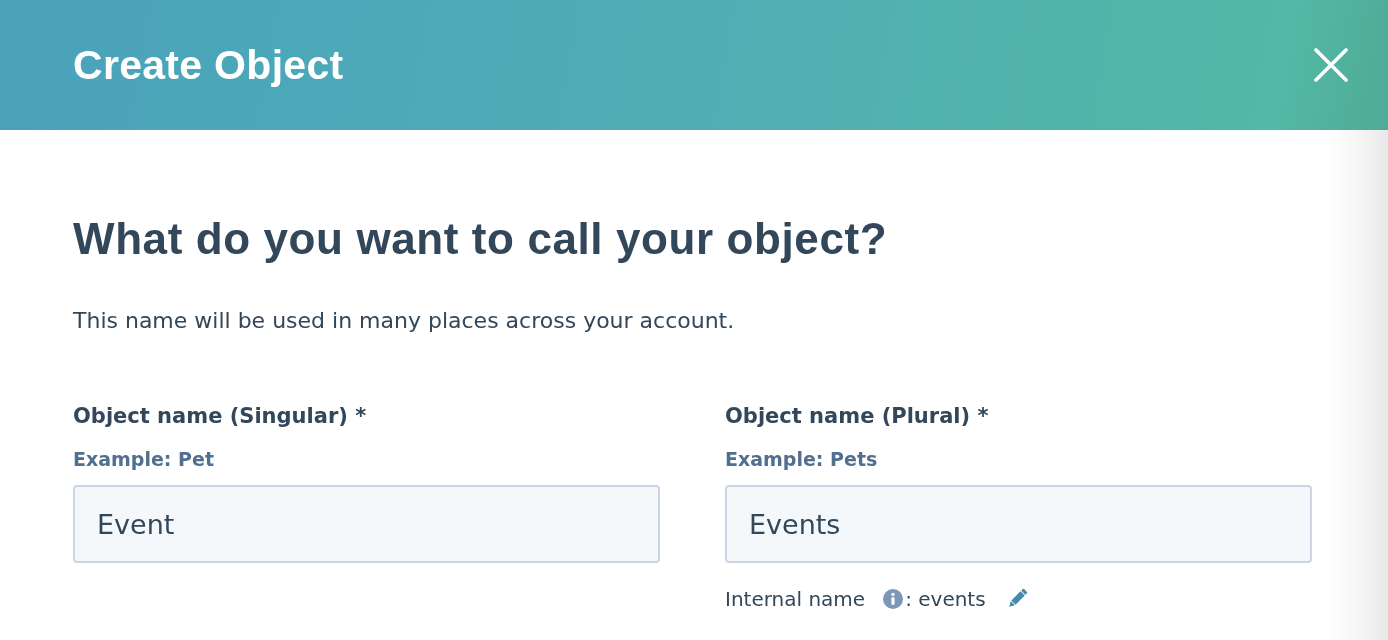 This screenshot has width=1388, height=640. I want to click on field-example: Example: Pets, so click(801, 459).